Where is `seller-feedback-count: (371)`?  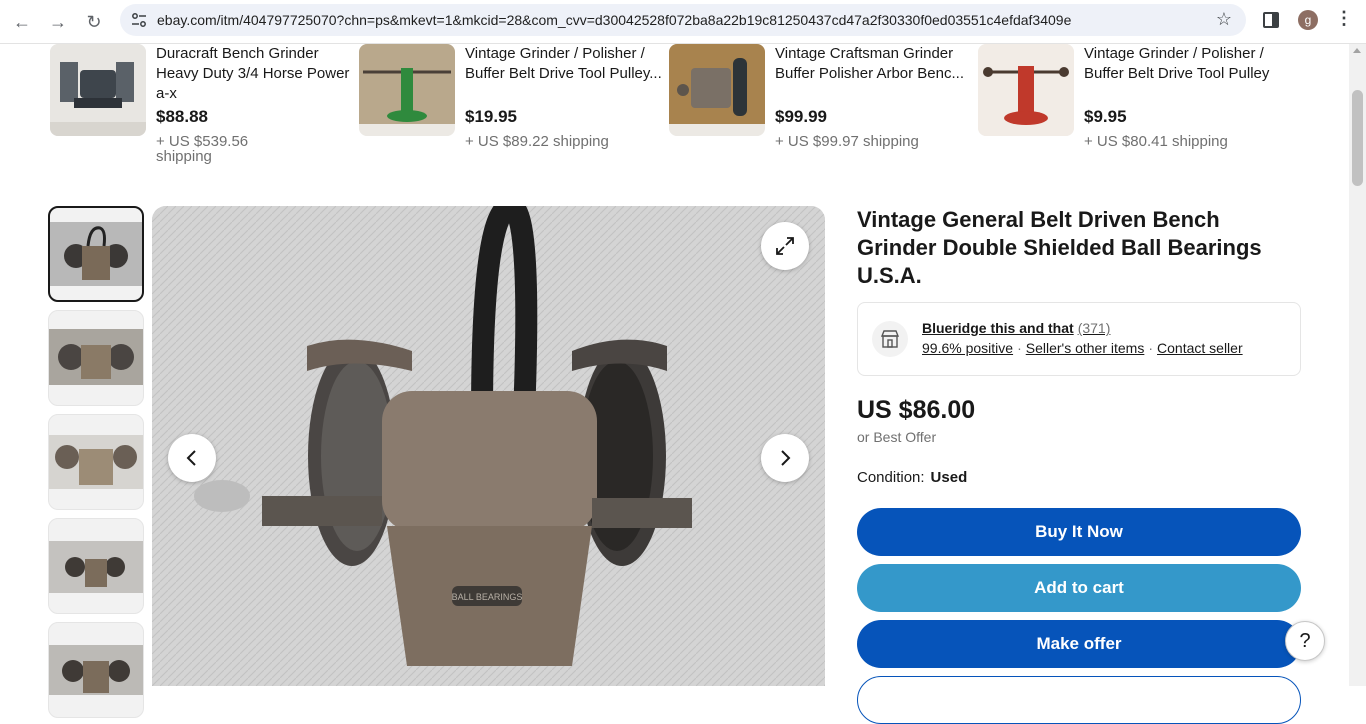
seller-feedback-count: (371) is located at coordinates (1094, 328).